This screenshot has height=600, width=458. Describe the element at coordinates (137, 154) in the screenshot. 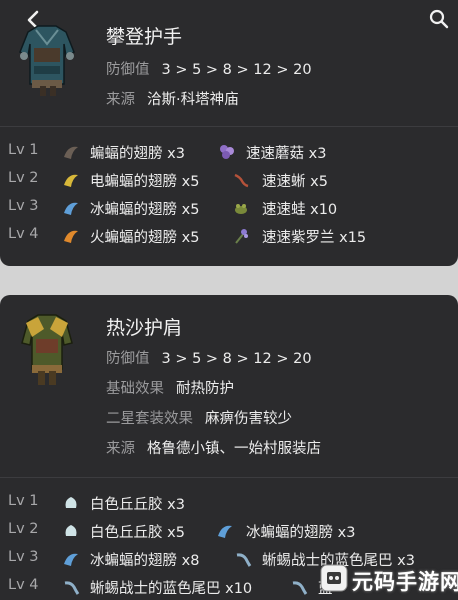

I see `material-item: 蝙蝠的翅膀 x3` at that location.